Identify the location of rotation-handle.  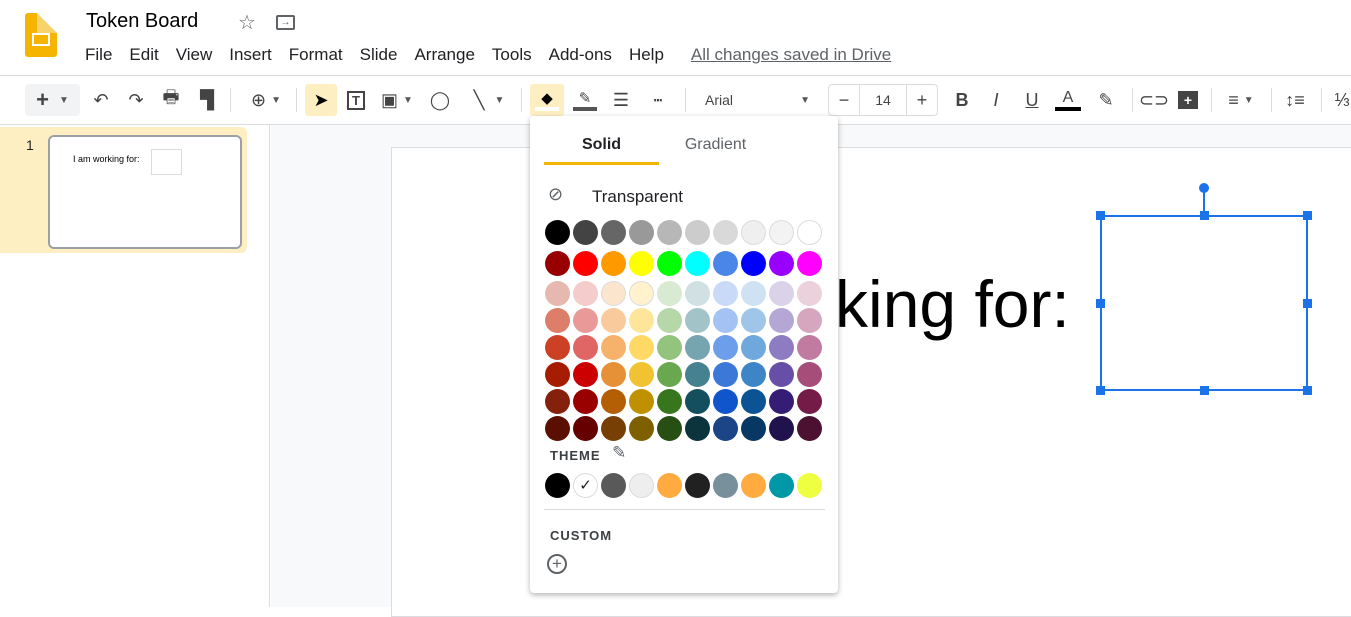
(1204, 188).